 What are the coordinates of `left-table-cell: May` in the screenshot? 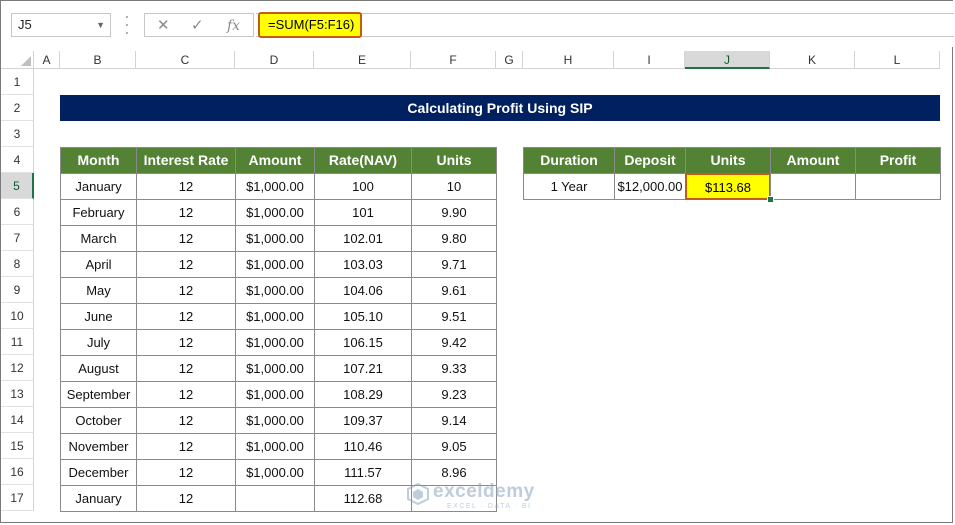 It's located at (98, 290).